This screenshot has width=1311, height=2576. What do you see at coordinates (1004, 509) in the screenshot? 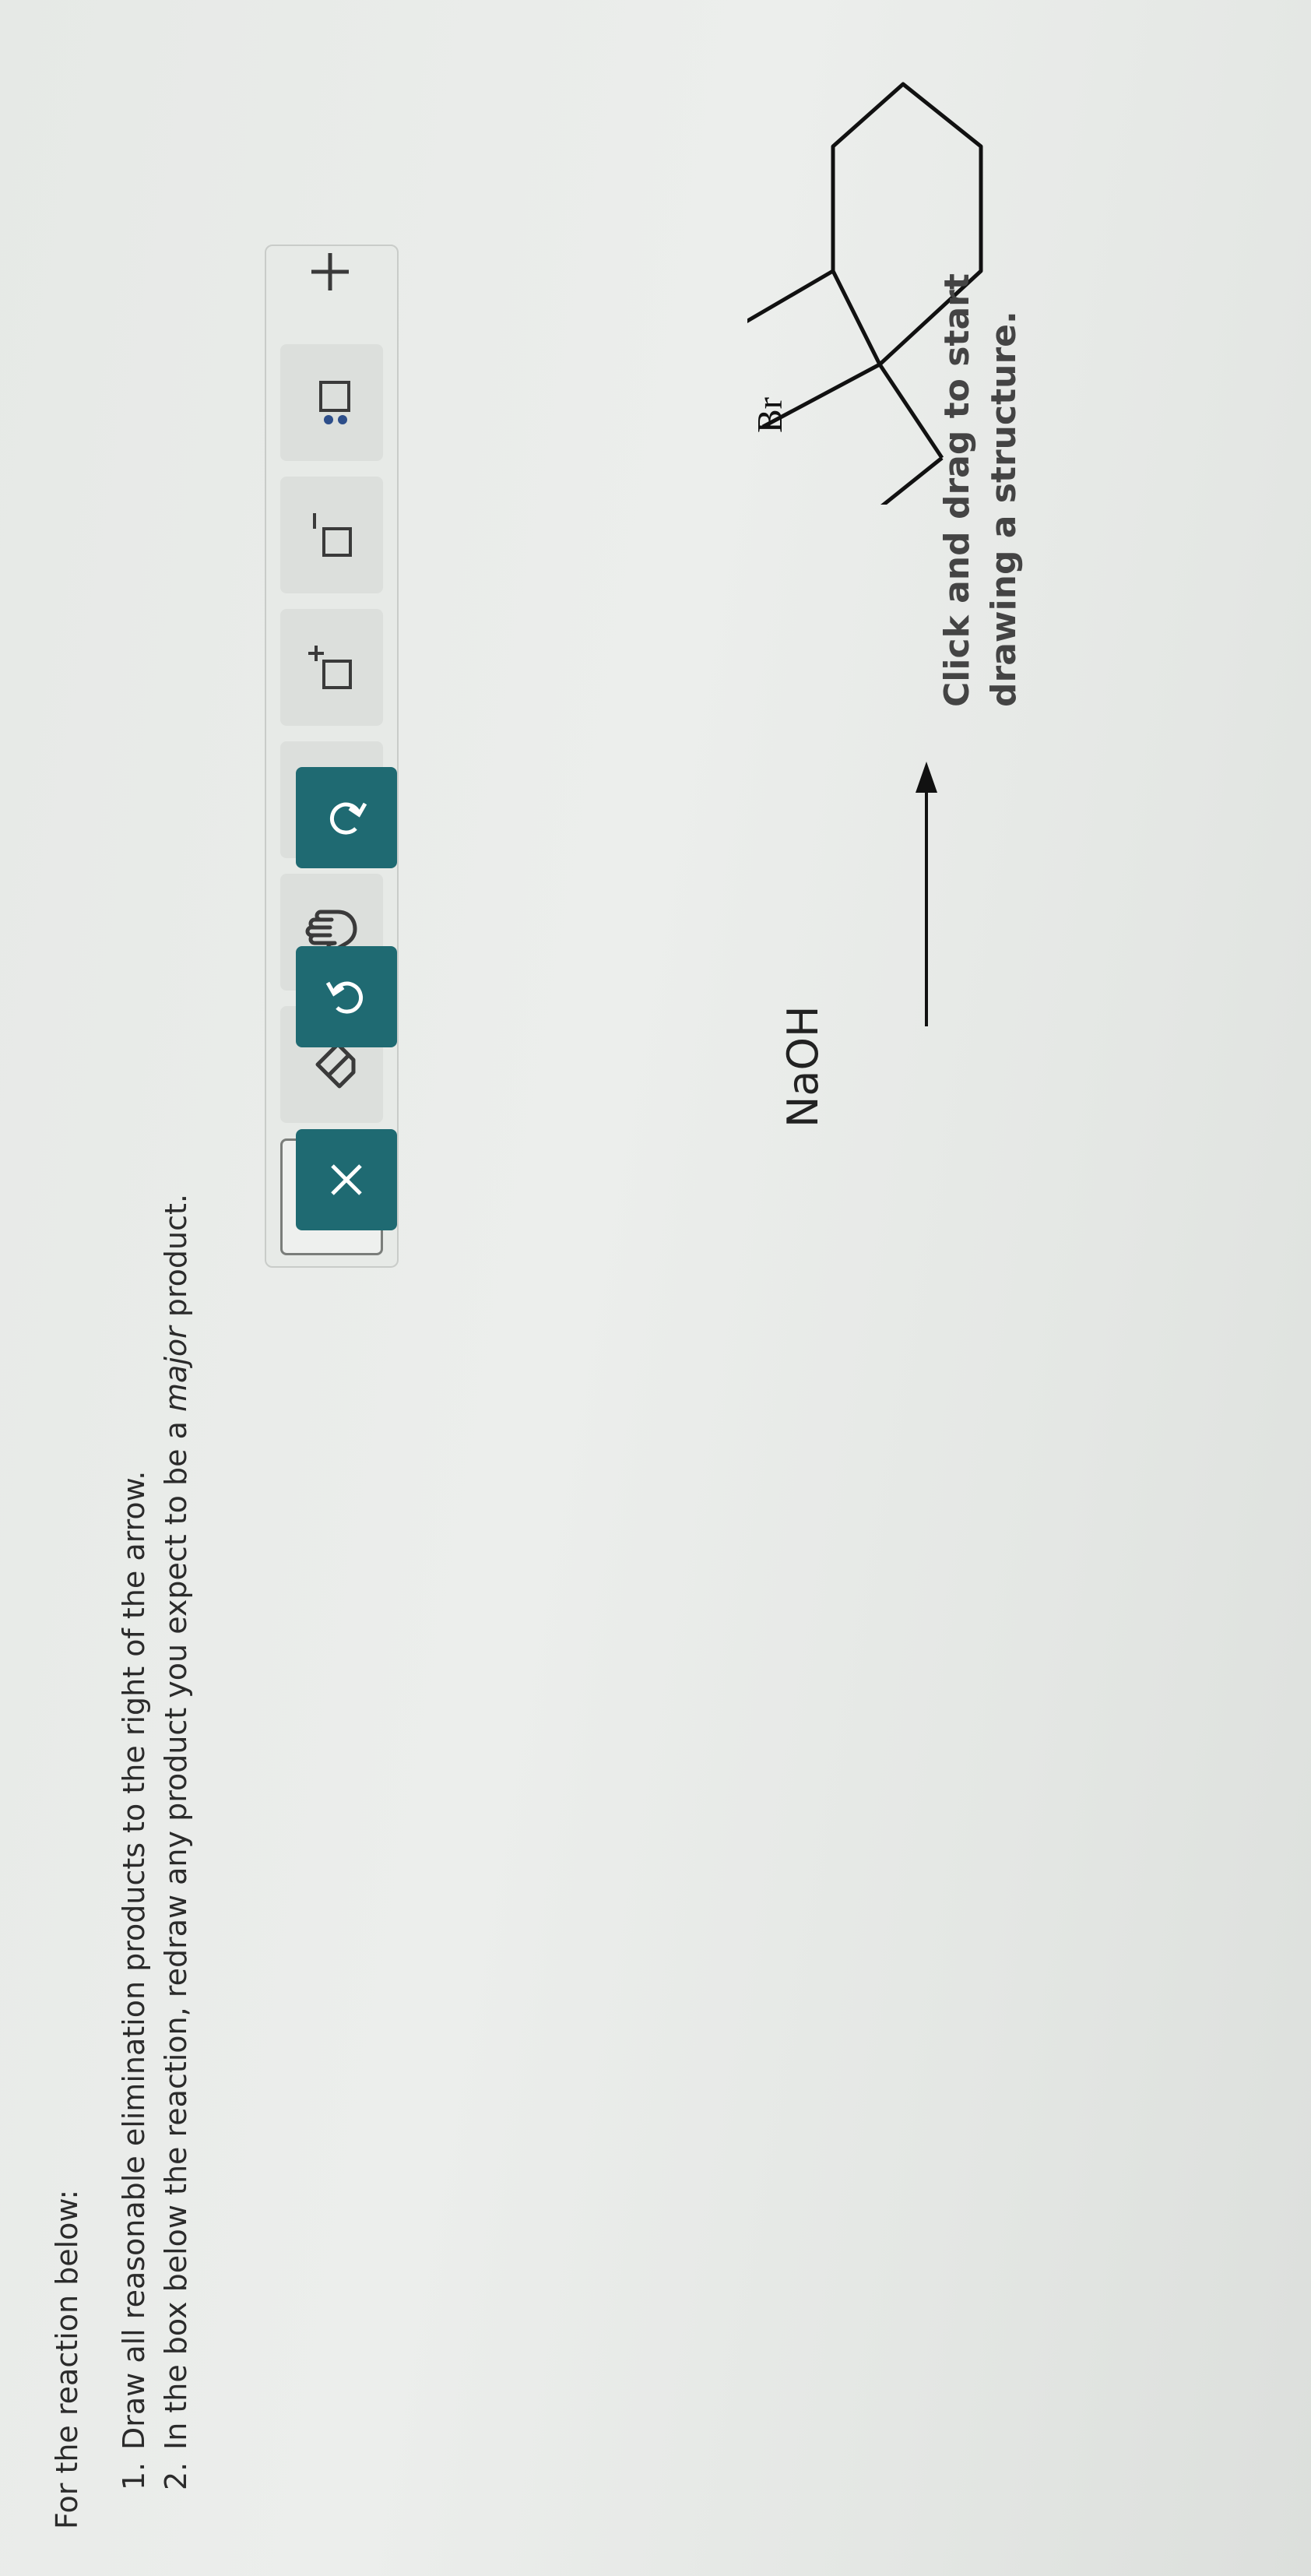
I see `canvas-hint-line-2: drawing a structure.` at bounding box center [1004, 509].